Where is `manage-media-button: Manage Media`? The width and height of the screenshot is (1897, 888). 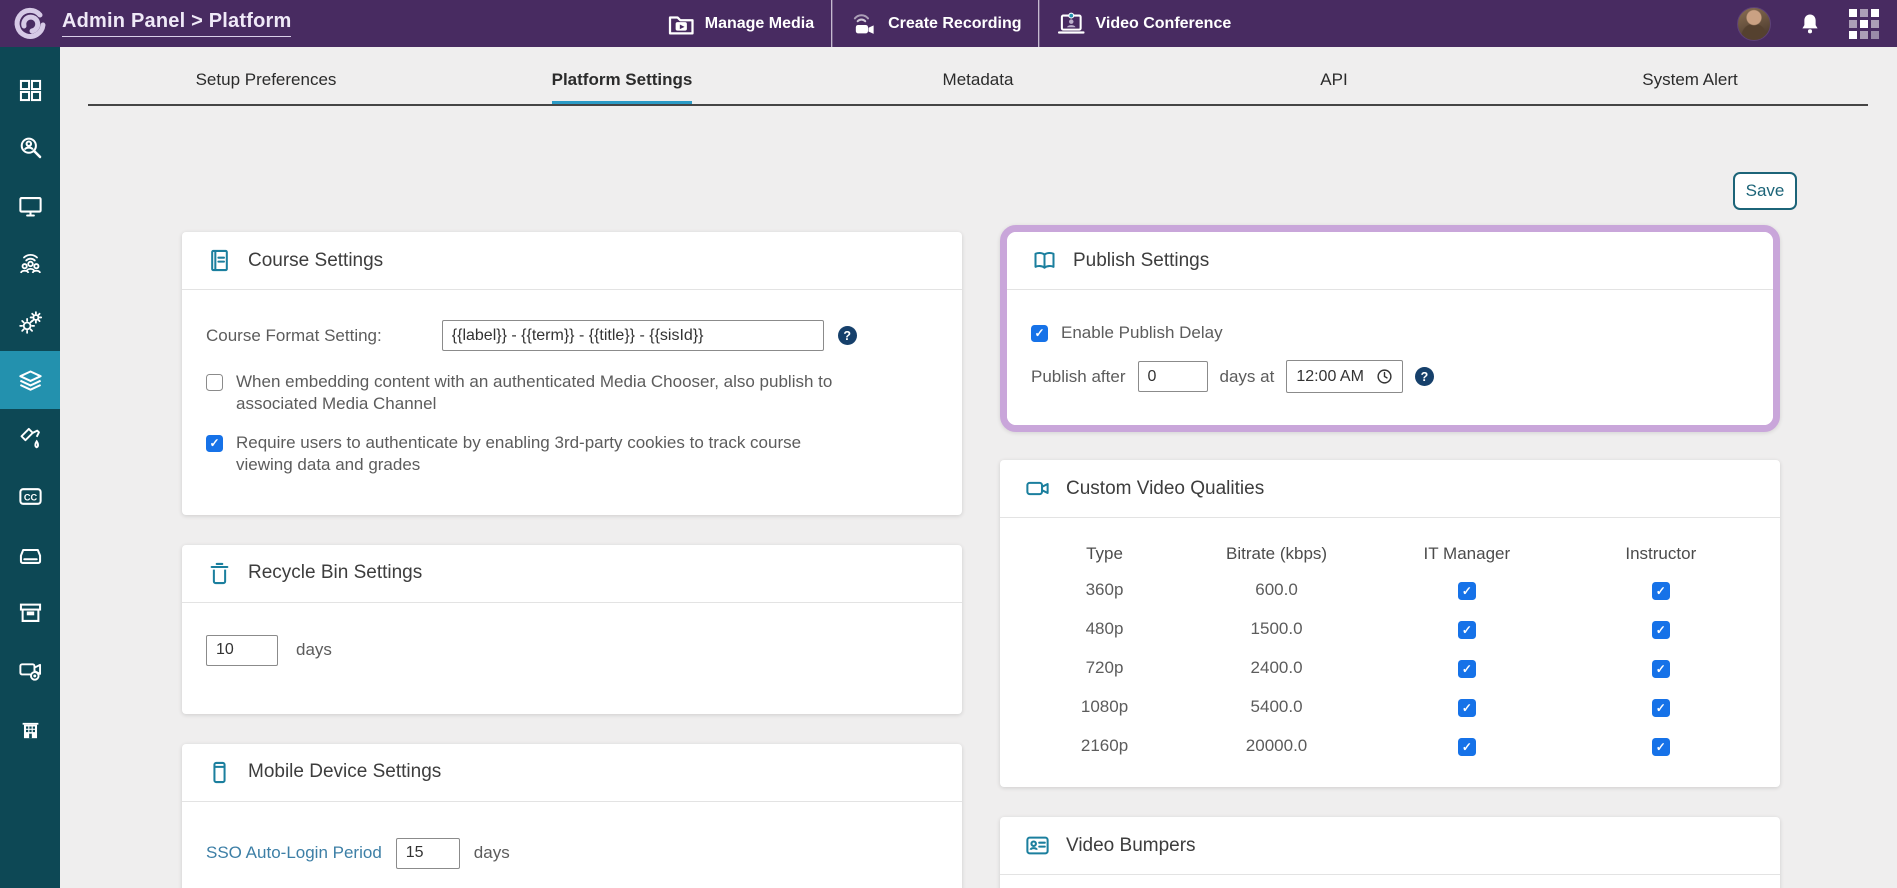
manage-media-button: Manage Media is located at coordinates (740, 23).